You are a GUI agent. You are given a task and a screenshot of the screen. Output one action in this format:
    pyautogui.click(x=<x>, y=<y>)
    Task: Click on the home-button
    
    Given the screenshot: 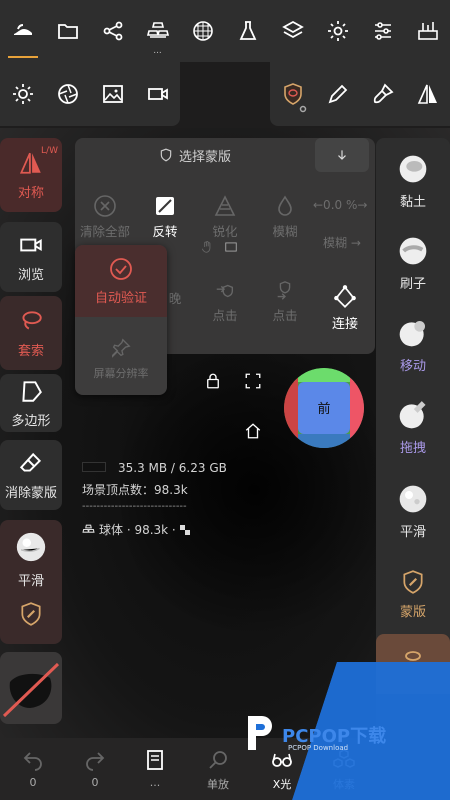 What is the action you would take?
    pyautogui.click(x=253, y=433)
    